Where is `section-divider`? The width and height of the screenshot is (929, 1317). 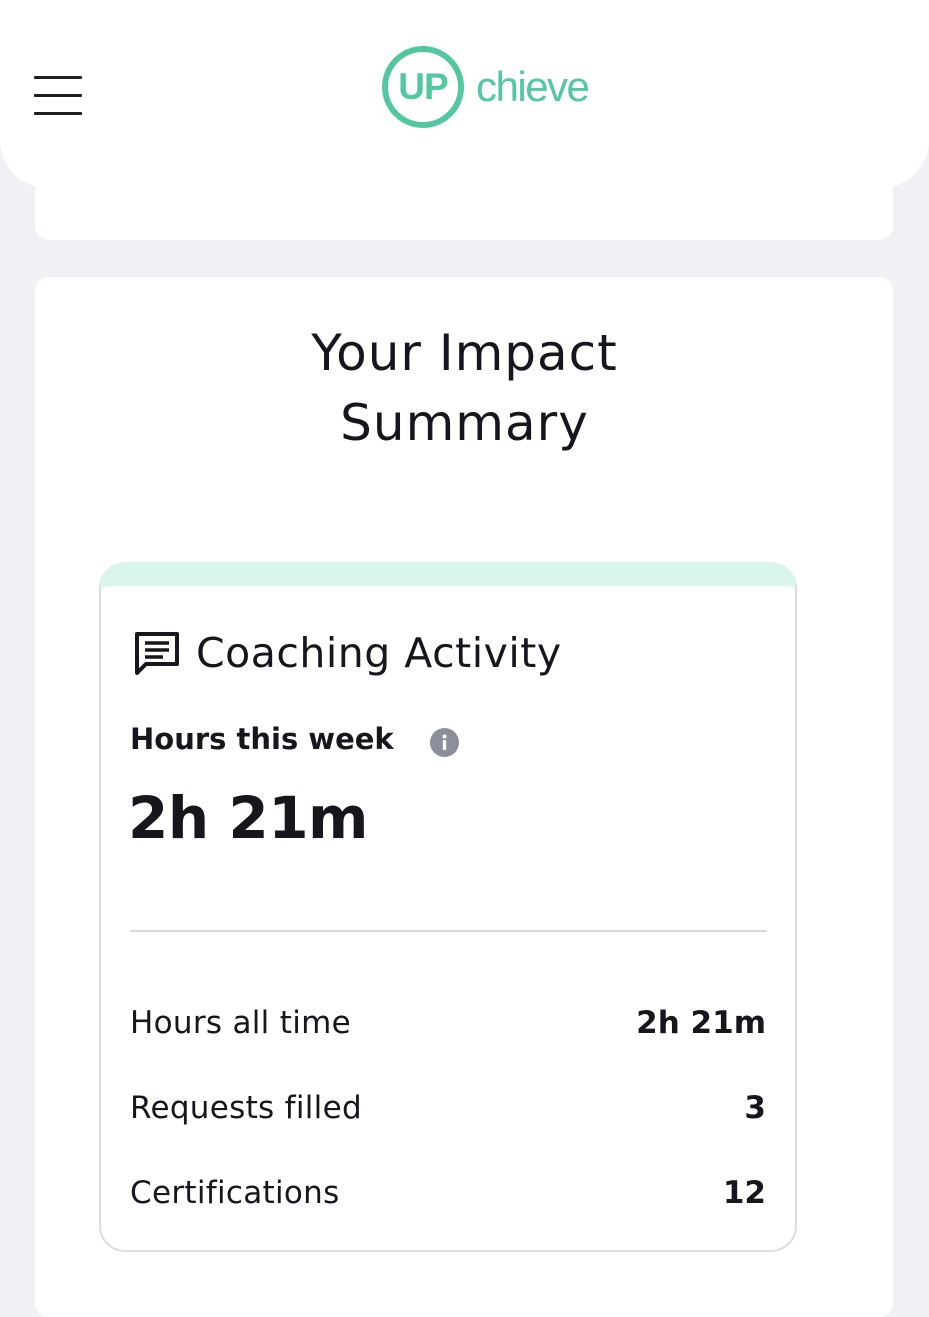
section-divider is located at coordinates (448, 931).